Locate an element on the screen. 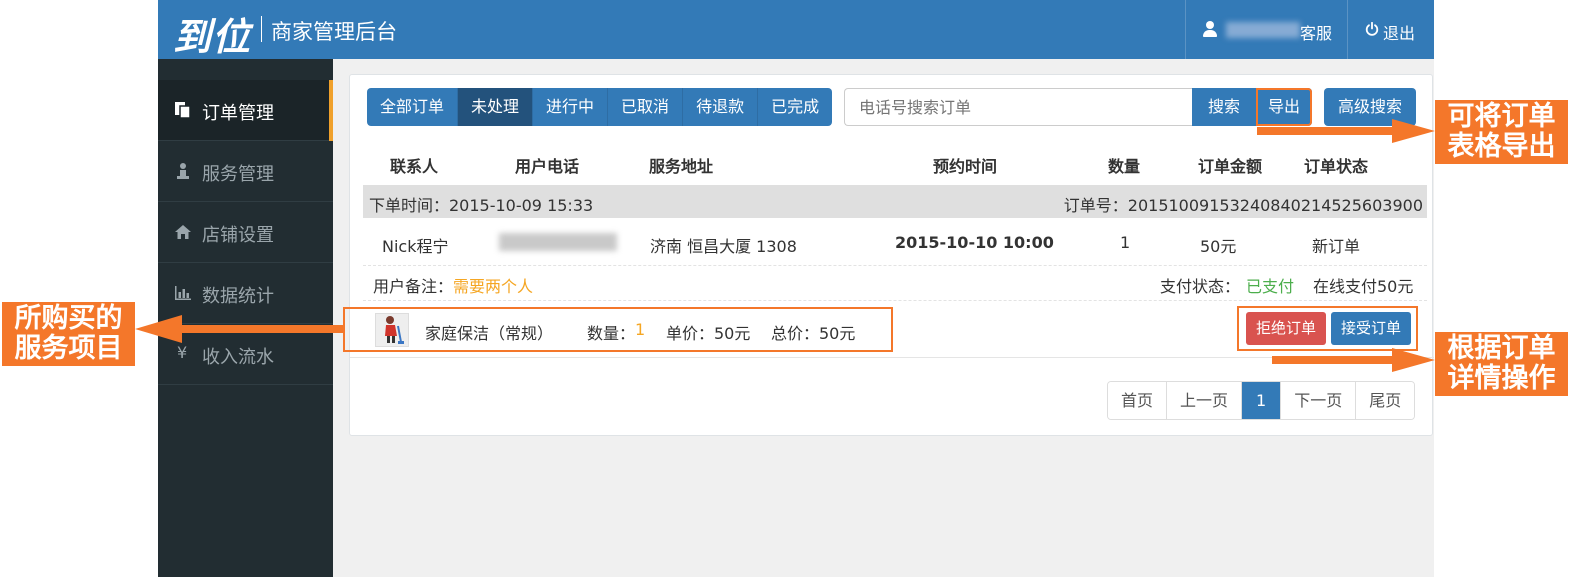 Image resolution: width=1575 pixels, height=577 pixels. annotation-line: 根据订单 is located at coordinates (1501, 348).